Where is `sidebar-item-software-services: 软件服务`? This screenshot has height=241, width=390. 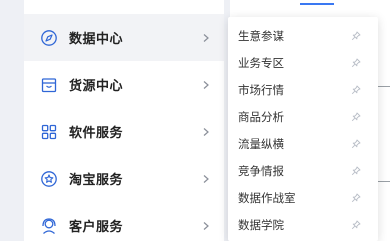 sidebar-item-software-services: 软件服务 is located at coordinates (124, 131).